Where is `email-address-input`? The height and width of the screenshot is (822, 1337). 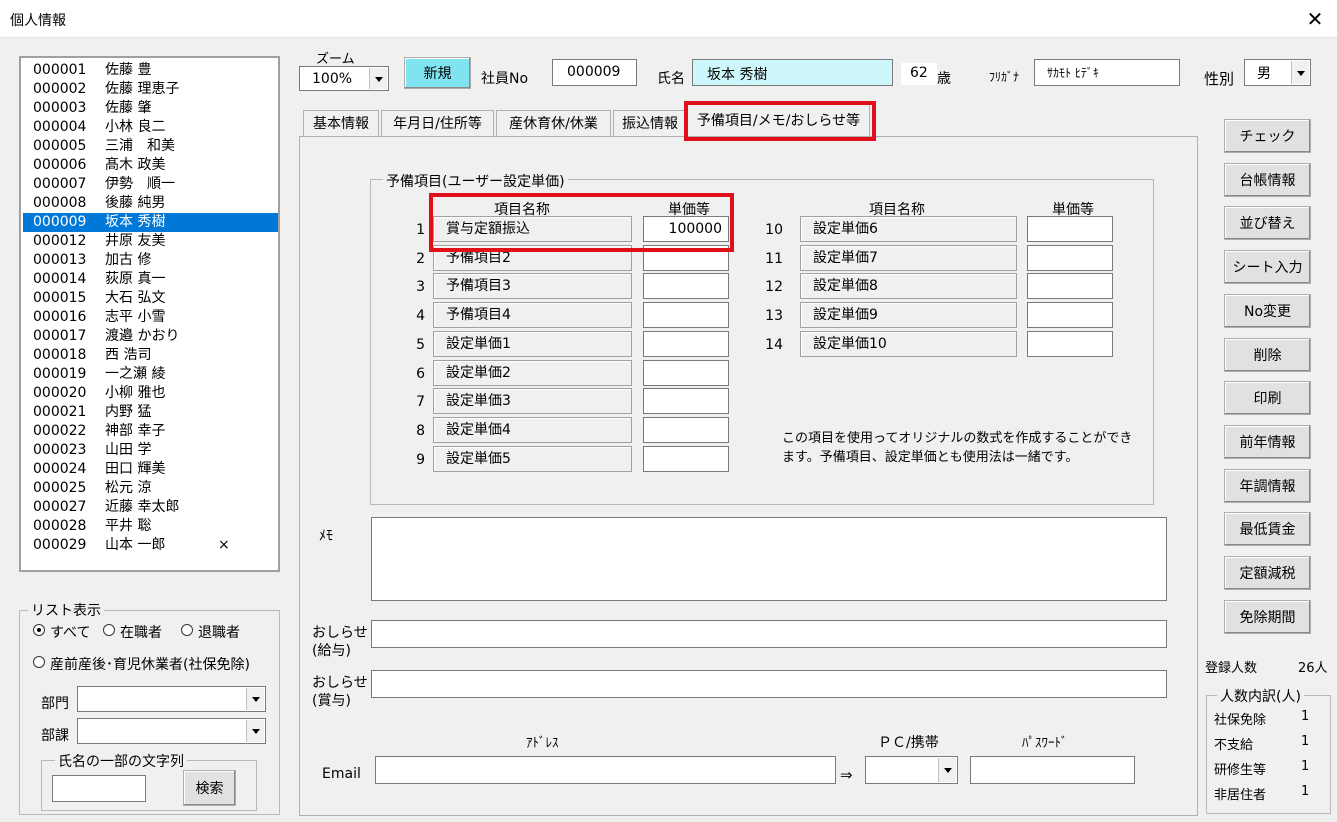
email-address-input is located at coordinates (605, 770).